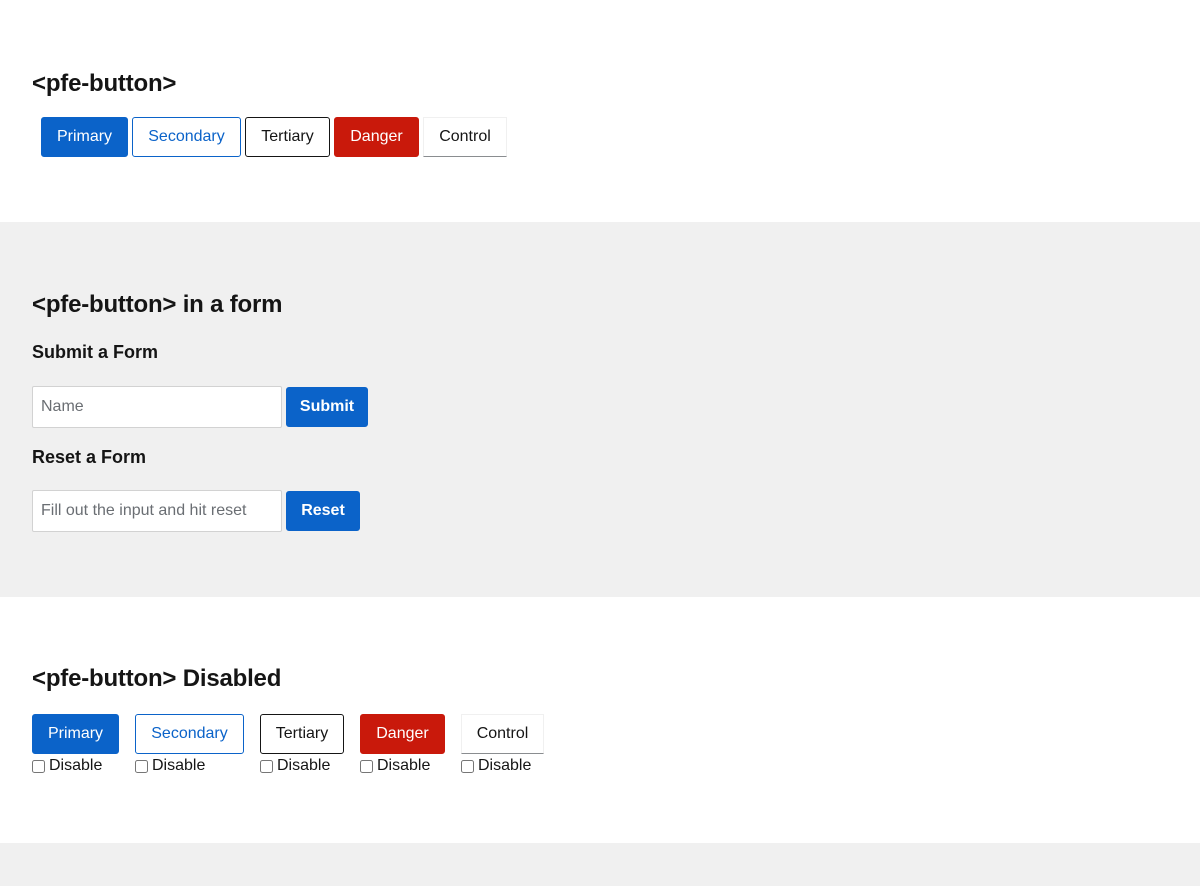  What do you see at coordinates (302, 734) in the screenshot?
I see `disabled-demo-tertiary-button: Tertiary` at bounding box center [302, 734].